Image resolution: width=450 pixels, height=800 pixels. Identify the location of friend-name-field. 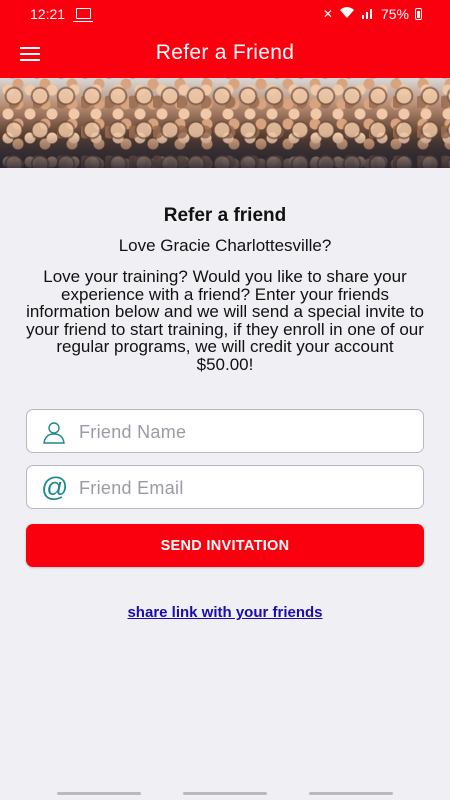
(225, 431).